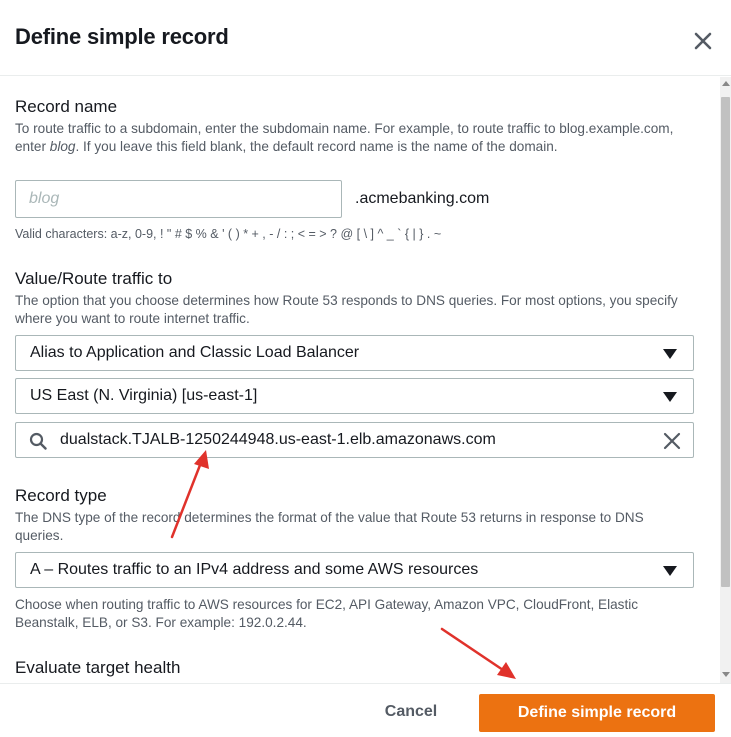 This screenshot has width=731, height=737. I want to click on evaluate-target-health-label: Evaluate target health, so click(98, 667).